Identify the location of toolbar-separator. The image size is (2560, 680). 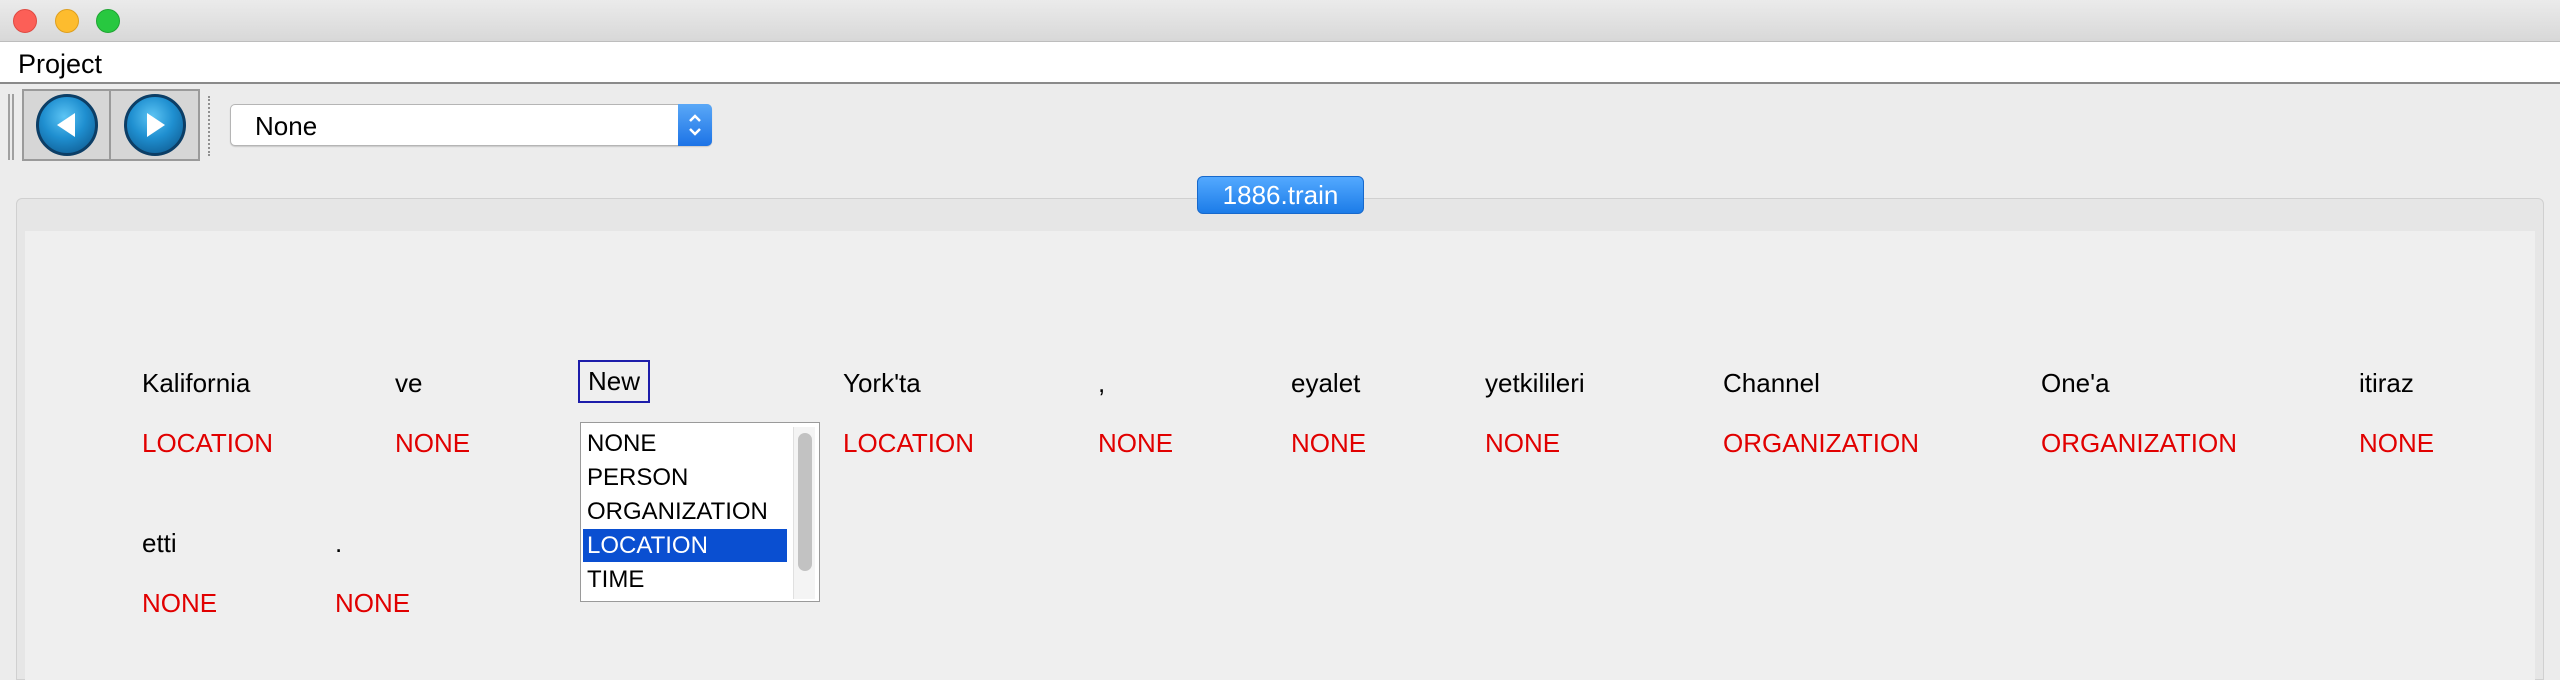
(209, 126).